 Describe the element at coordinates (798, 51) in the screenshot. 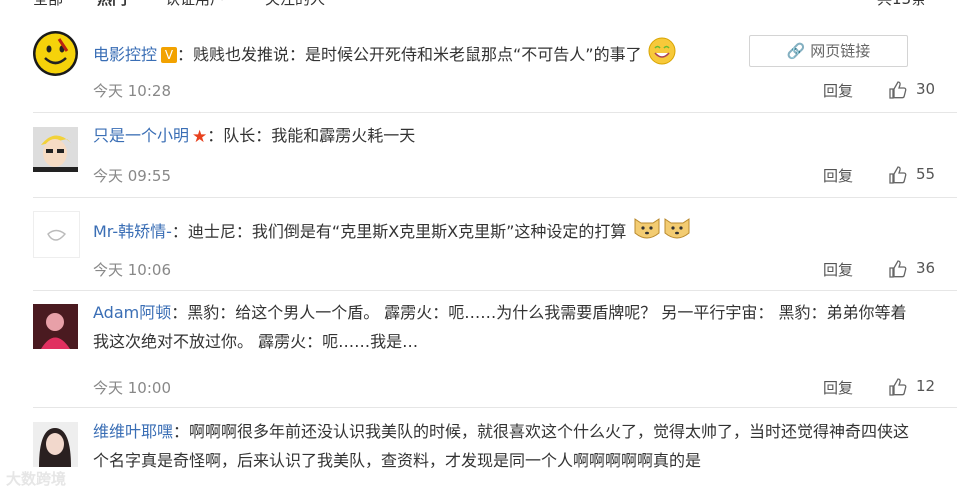

I see `link-icon: 🔗` at that location.